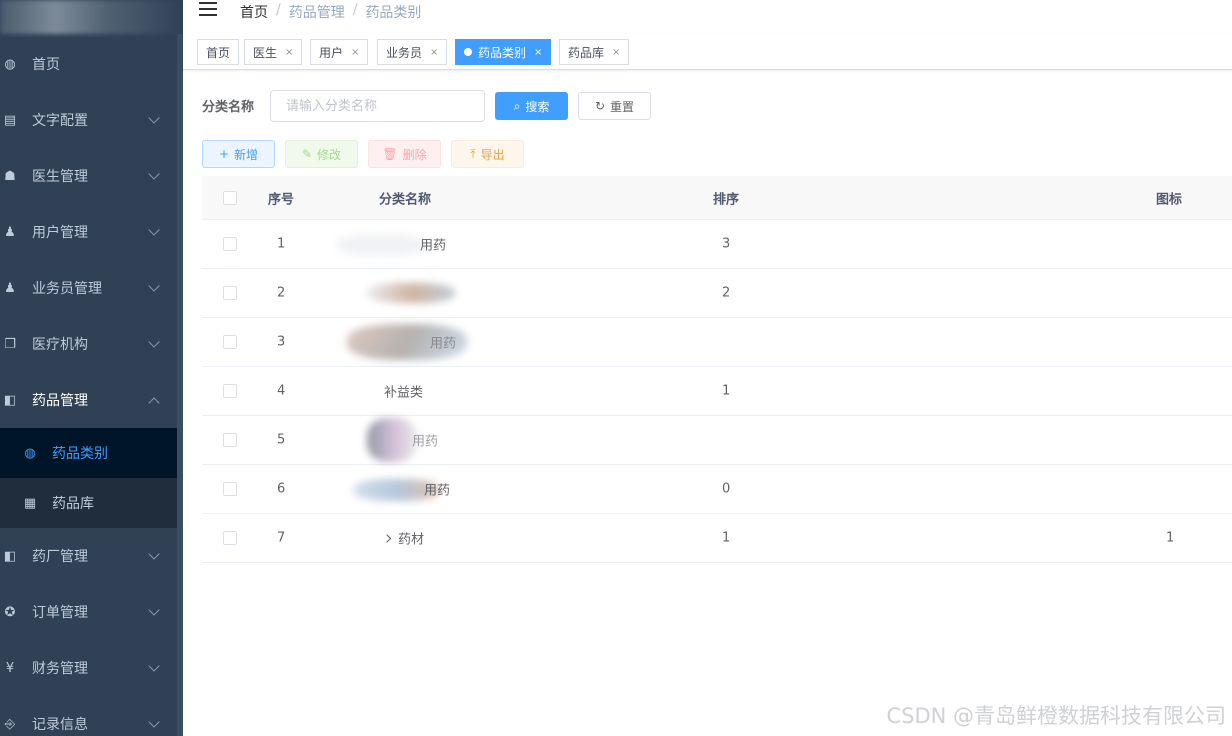 This screenshot has height=736, width=1232. Describe the element at coordinates (10, 724) in the screenshot. I see `log-icon: ⎆` at that location.